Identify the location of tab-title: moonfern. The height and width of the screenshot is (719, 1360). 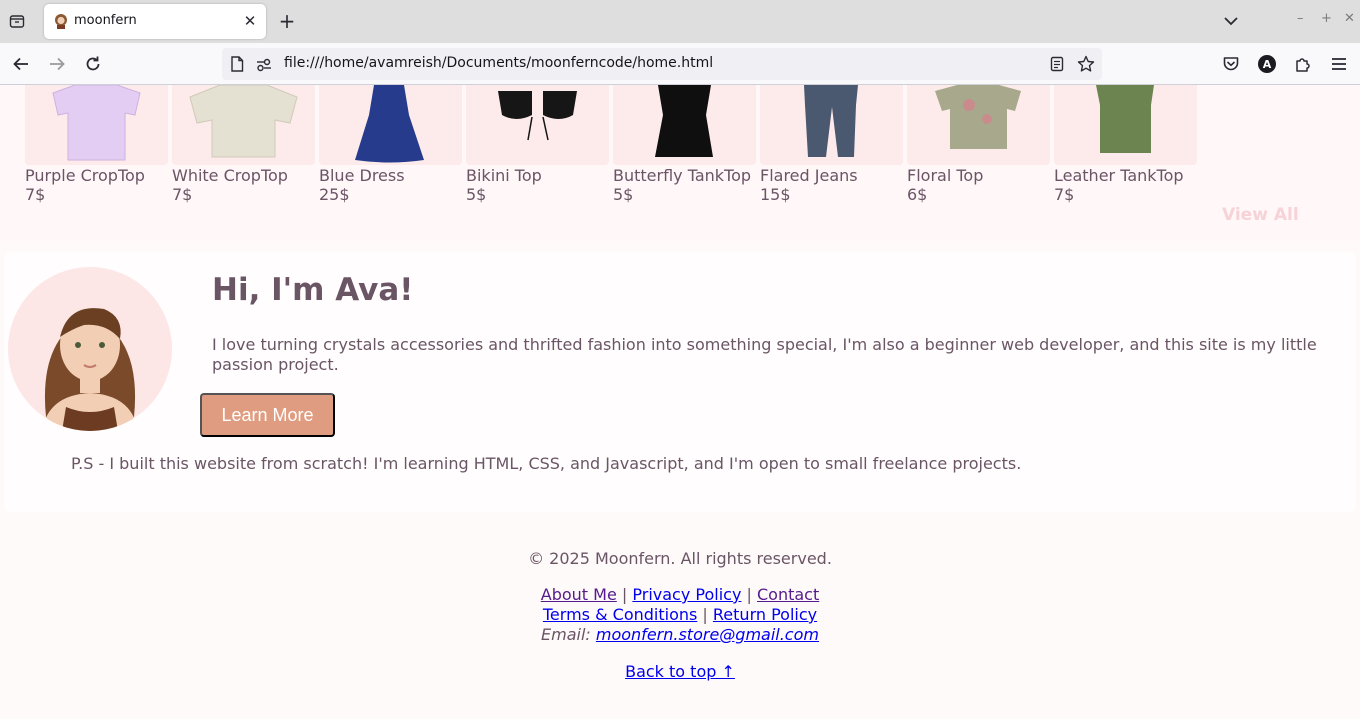
(105, 20).